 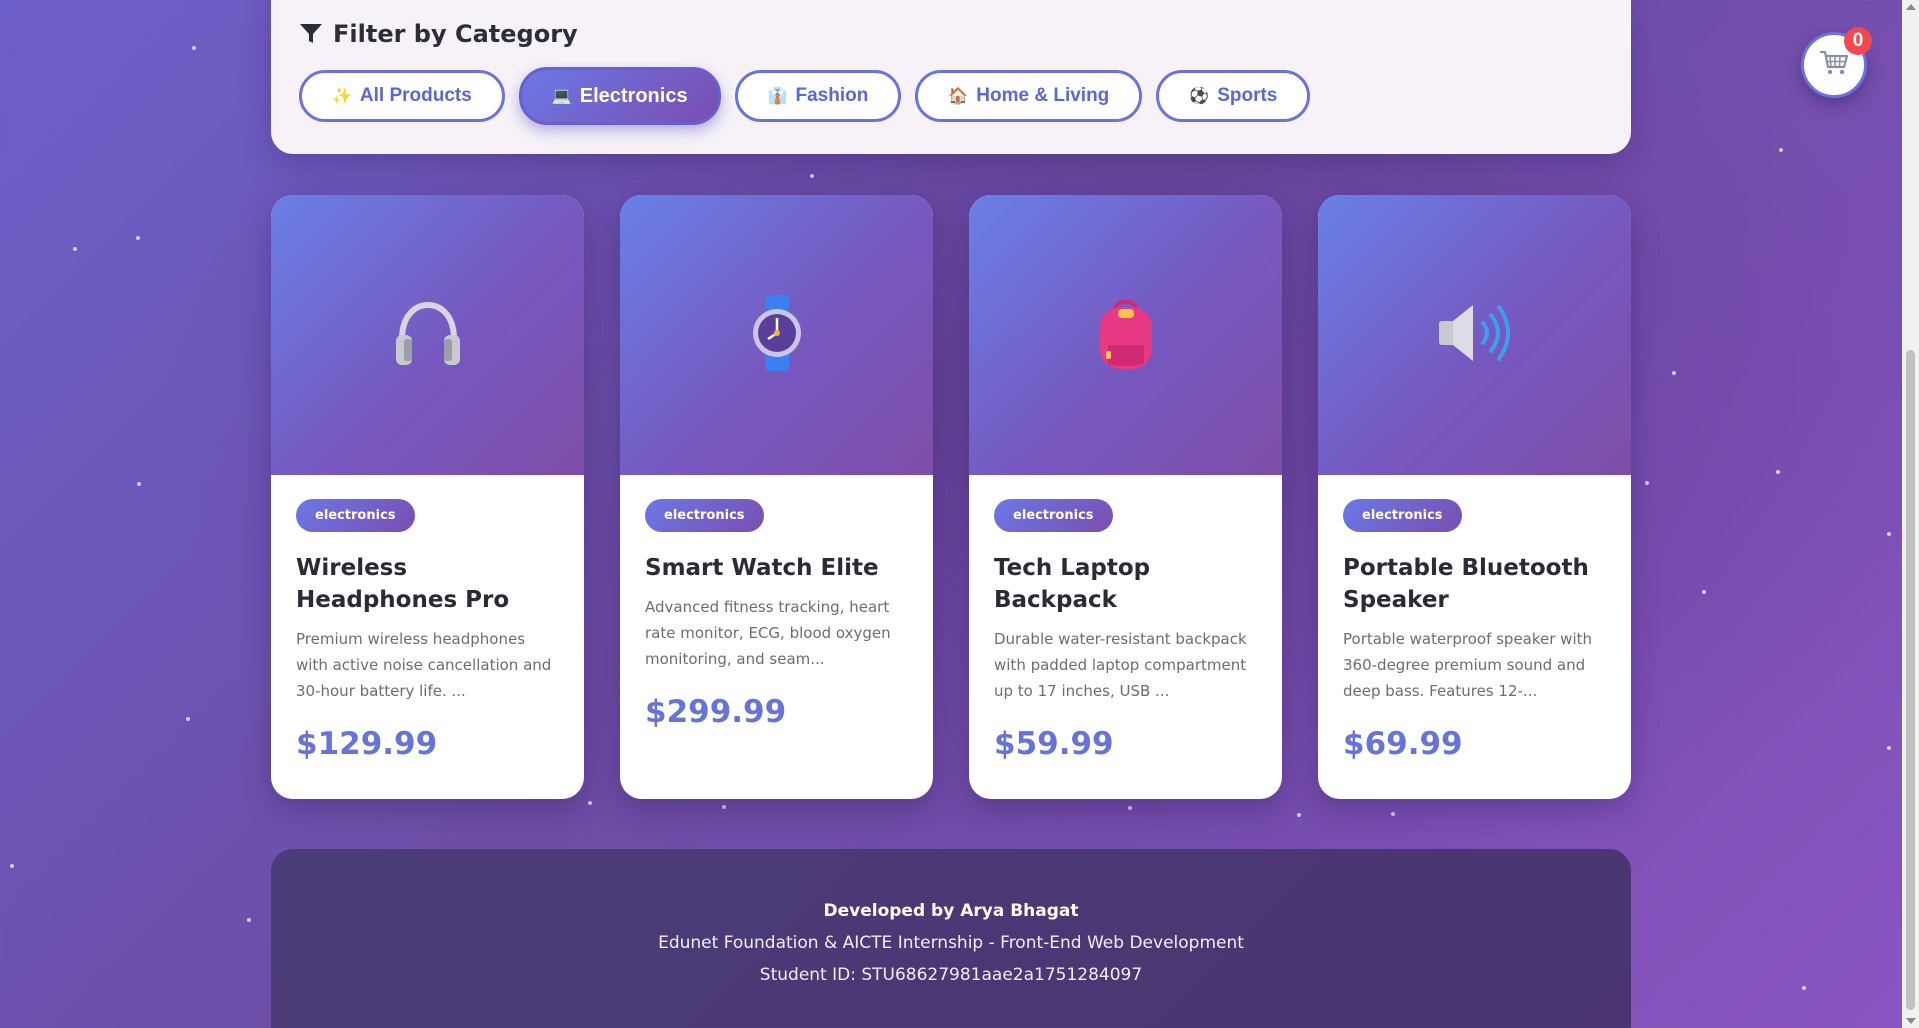 I want to click on footer-developer: Developed by Arya Bhagat, so click(x=951, y=911).